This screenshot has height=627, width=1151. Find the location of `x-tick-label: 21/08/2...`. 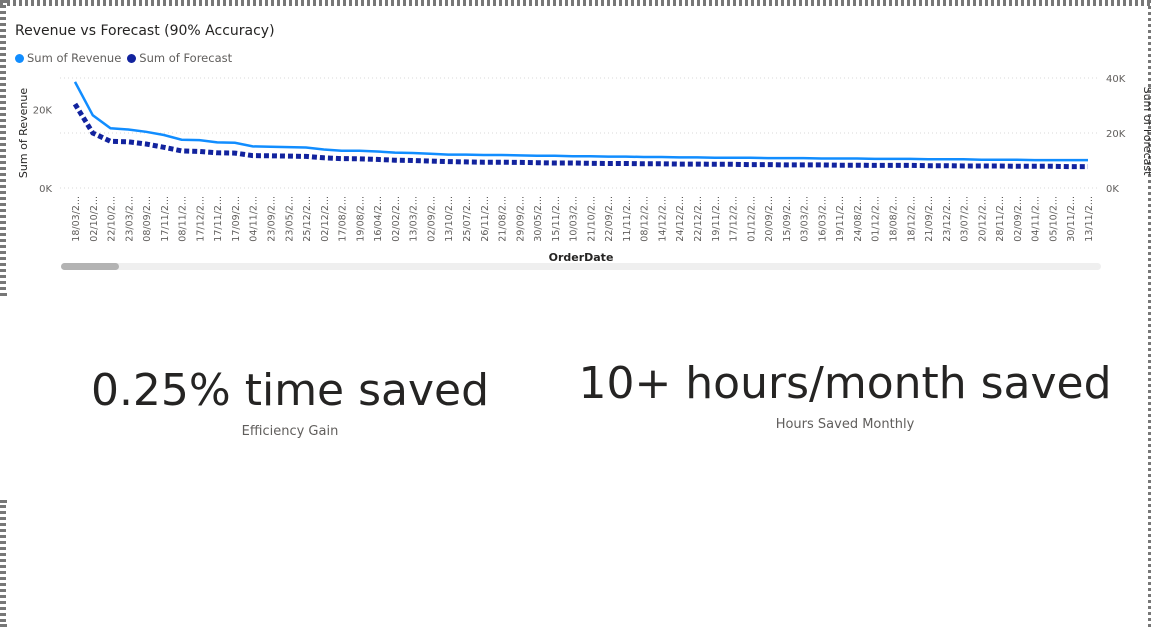

x-tick-label: 21/08/2... is located at coordinates (503, 219).